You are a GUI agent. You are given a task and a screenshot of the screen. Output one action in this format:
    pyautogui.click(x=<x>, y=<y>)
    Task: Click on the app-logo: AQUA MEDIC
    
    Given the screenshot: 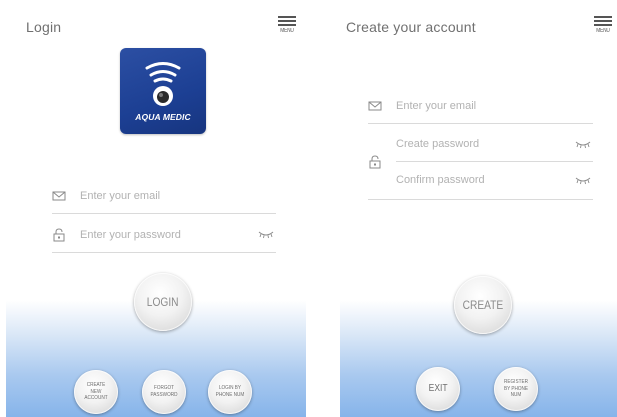 What is the action you would take?
    pyautogui.click(x=163, y=91)
    